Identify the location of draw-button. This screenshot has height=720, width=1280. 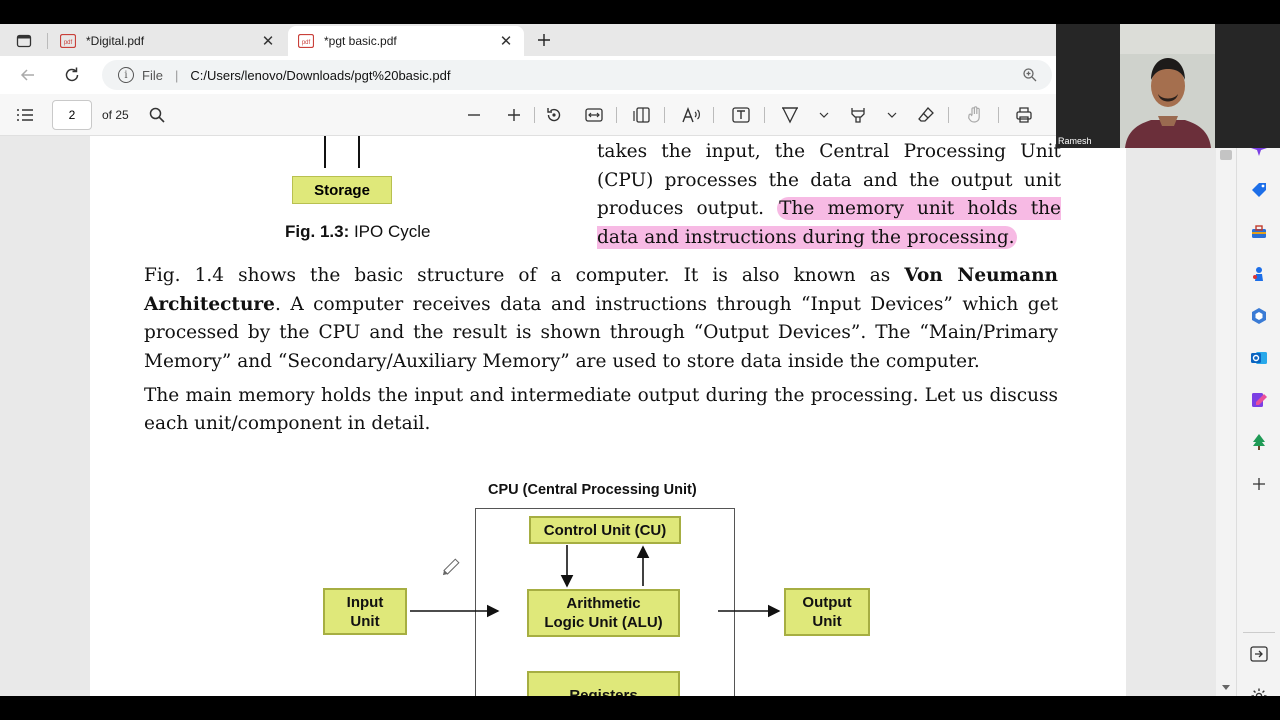
(790, 115).